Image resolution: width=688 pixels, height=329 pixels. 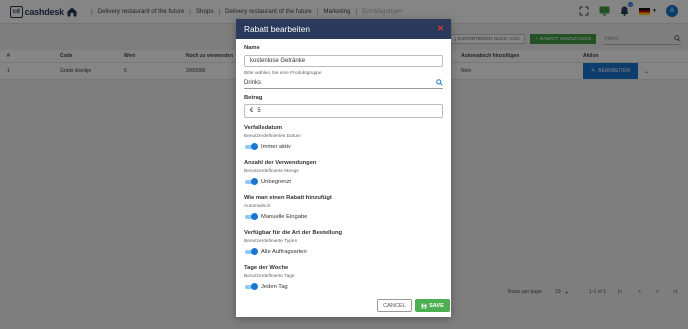 What do you see at coordinates (288, 198) in the screenshot?
I see `add-method-label: Wie man einen Rabatt hinzufügt` at bounding box center [288, 198].